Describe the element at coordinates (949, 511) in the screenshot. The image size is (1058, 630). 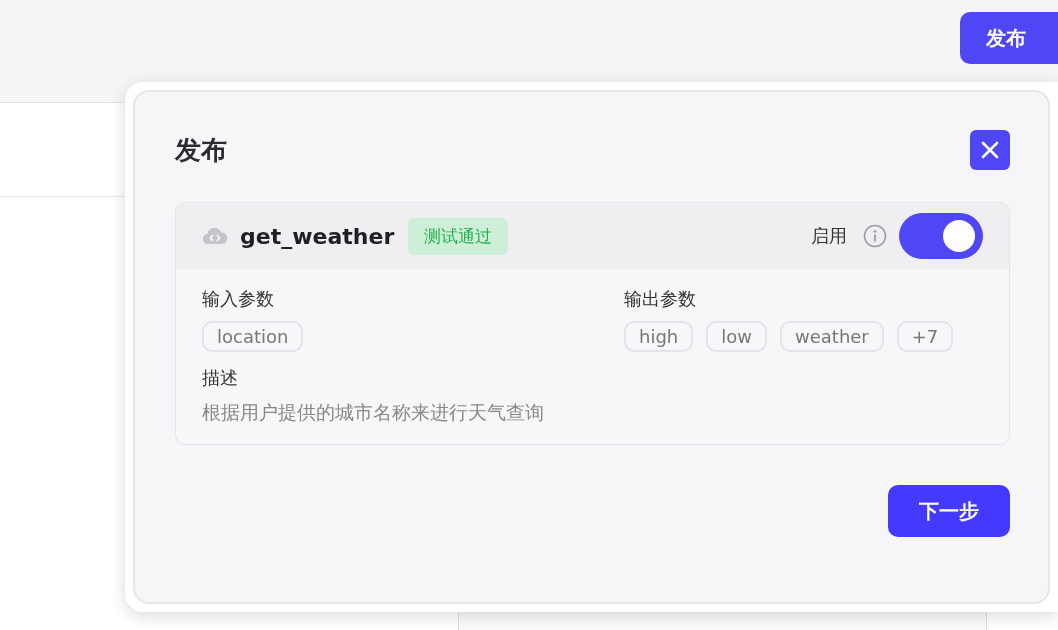
I see `next-button: 下一步` at that location.